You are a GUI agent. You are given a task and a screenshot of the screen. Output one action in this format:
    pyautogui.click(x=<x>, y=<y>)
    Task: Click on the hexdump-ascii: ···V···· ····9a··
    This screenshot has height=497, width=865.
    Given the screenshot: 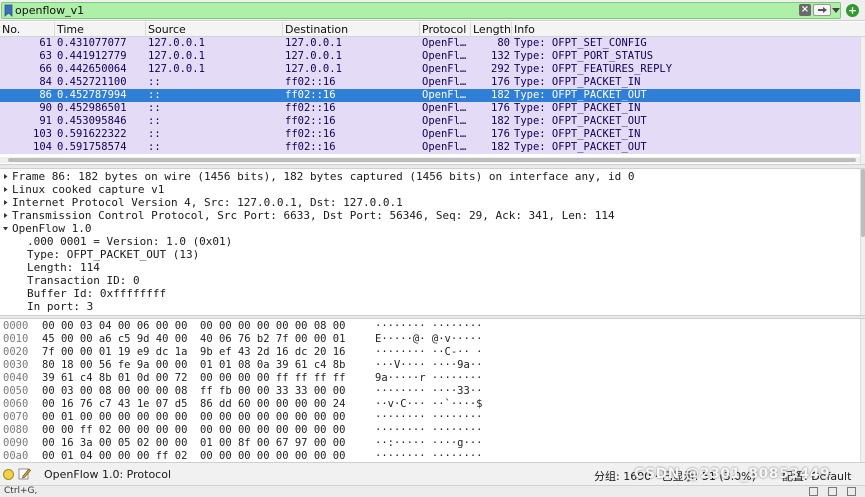 What is the action you would take?
    pyautogui.click(x=429, y=365)
    